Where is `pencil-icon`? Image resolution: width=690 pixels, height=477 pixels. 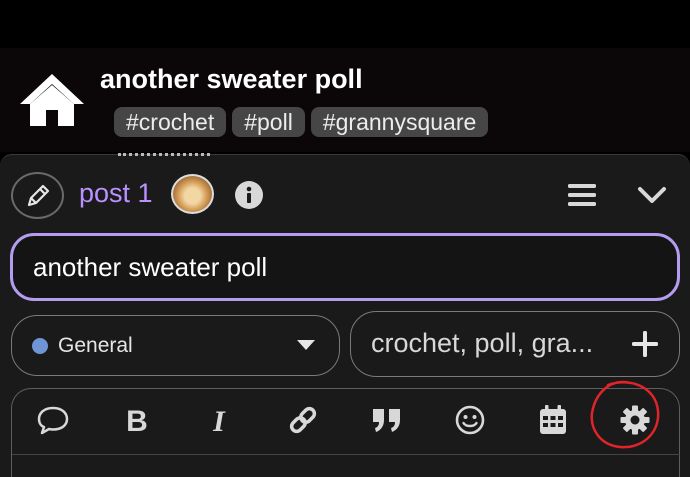 pencil-icon is located at coordinates (38, 195).